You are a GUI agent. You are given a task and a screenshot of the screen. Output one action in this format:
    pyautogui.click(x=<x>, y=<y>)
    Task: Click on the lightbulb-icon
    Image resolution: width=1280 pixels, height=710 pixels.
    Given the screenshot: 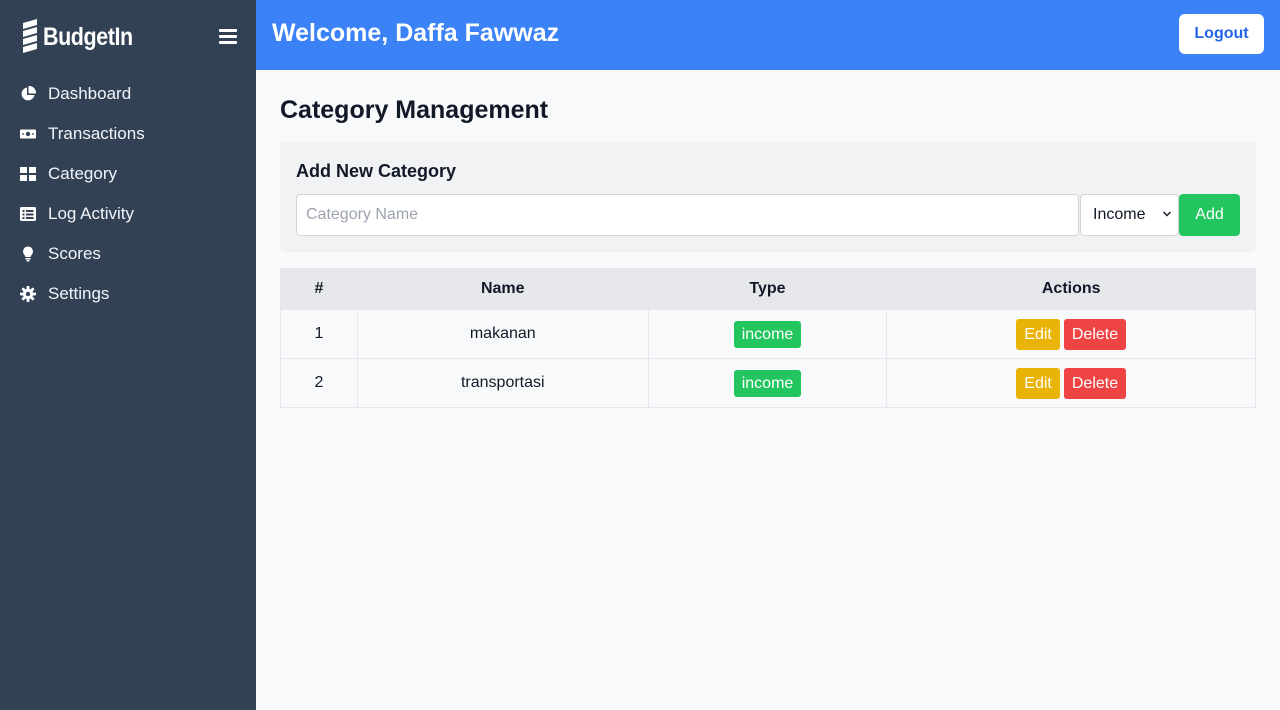 What is the action you would take?
    pyautogui.click(x=28, y=254)
    